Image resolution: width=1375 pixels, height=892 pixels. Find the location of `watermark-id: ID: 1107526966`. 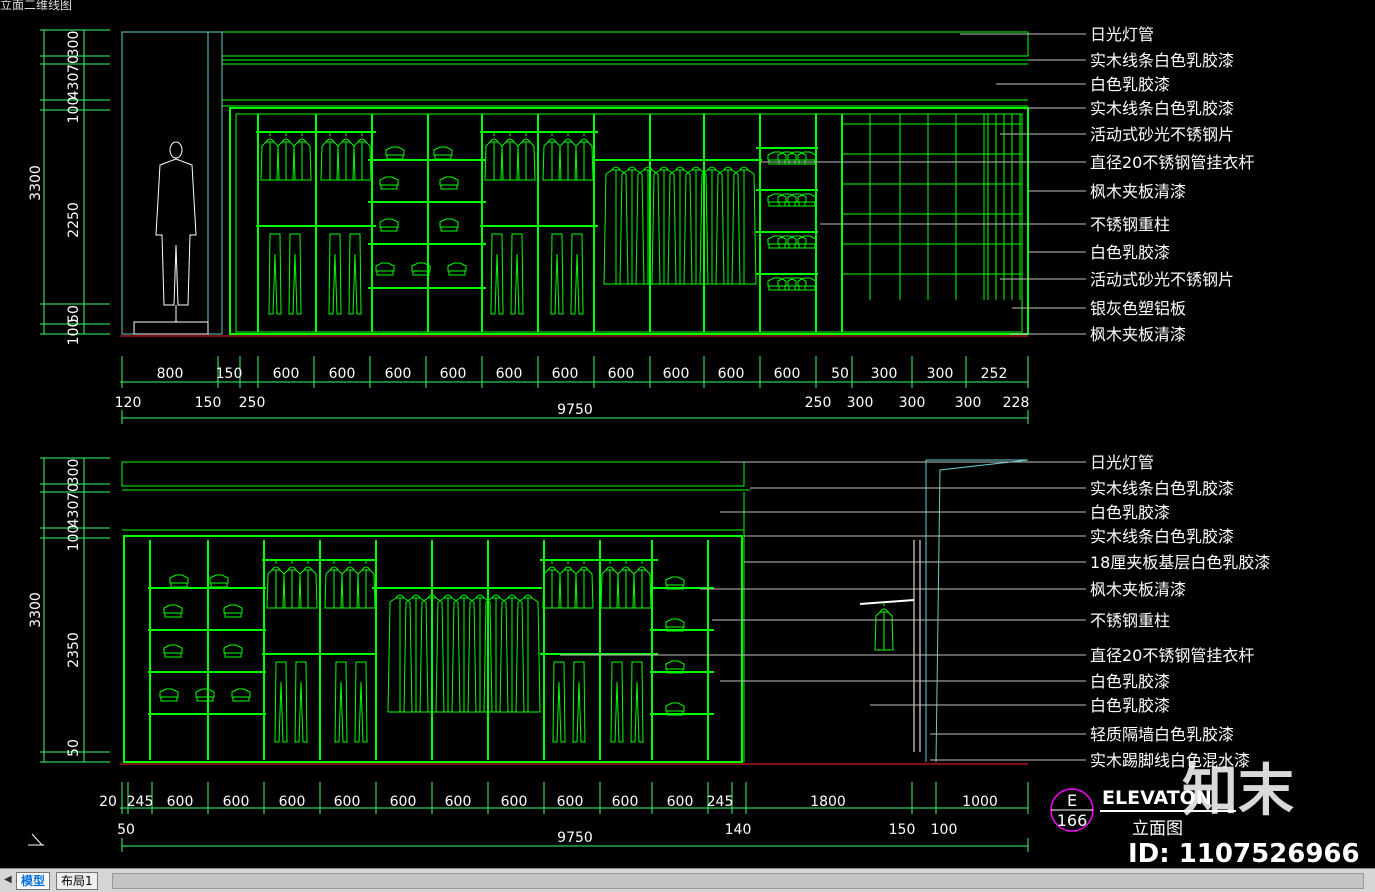

watermark-id: ID: 1107526966 is located at coordinates (1244, 854).